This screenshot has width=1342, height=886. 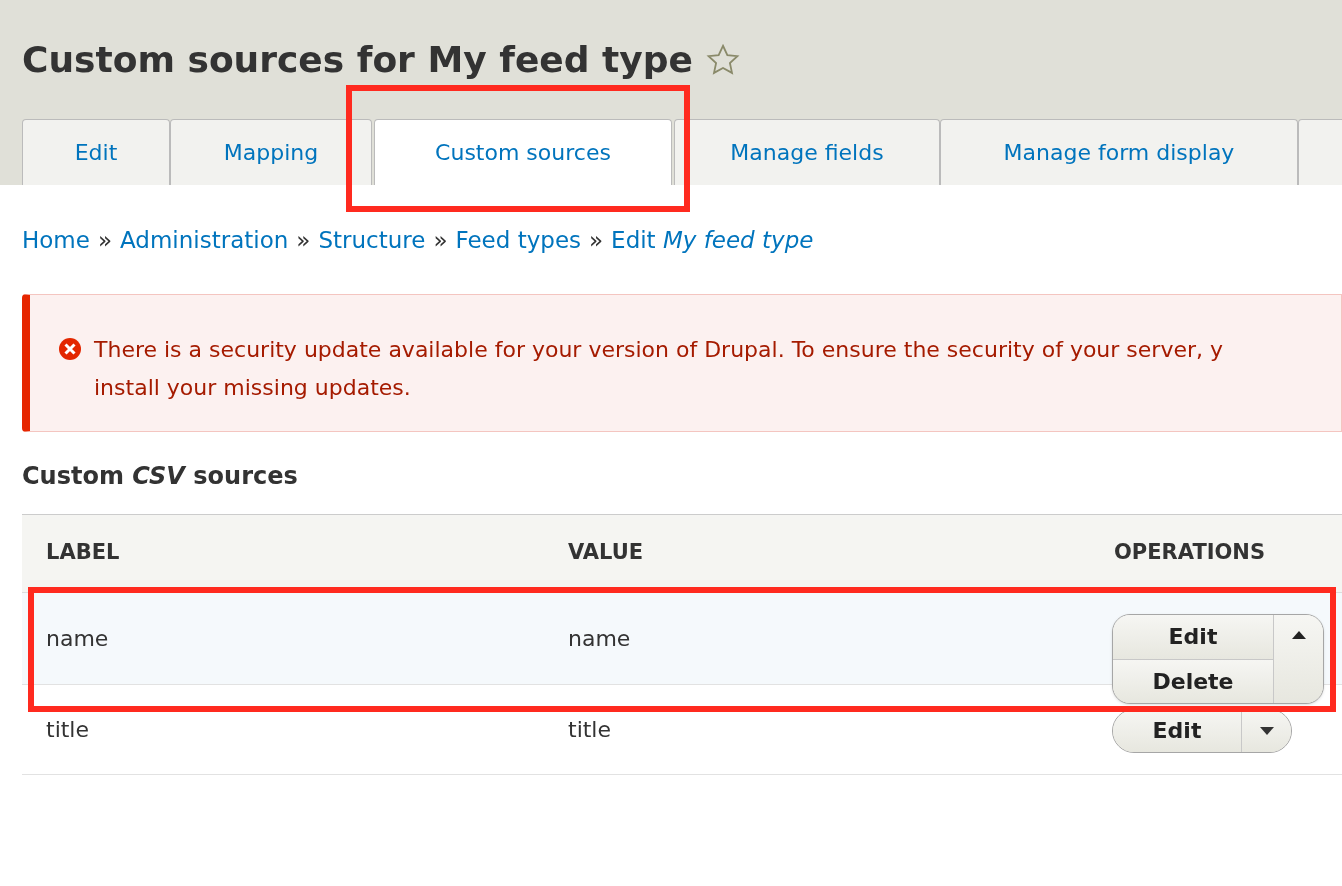 I want to click on column-header: OPERATIONS, so click(x=1190, y=552).